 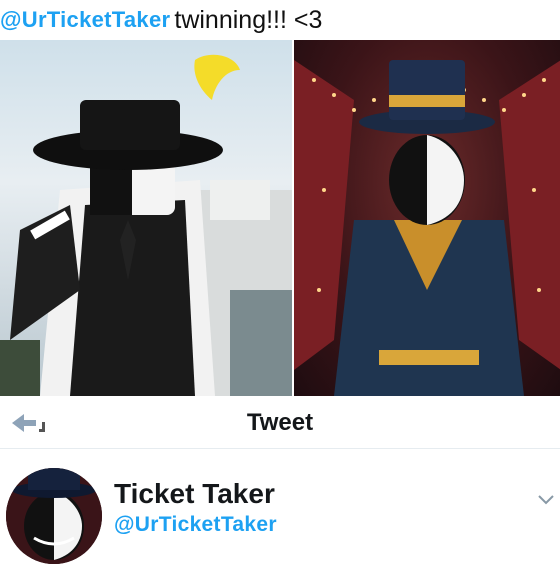 I want to click on caption-handle: @UrTicketTaker, so click(x=85, y=20).